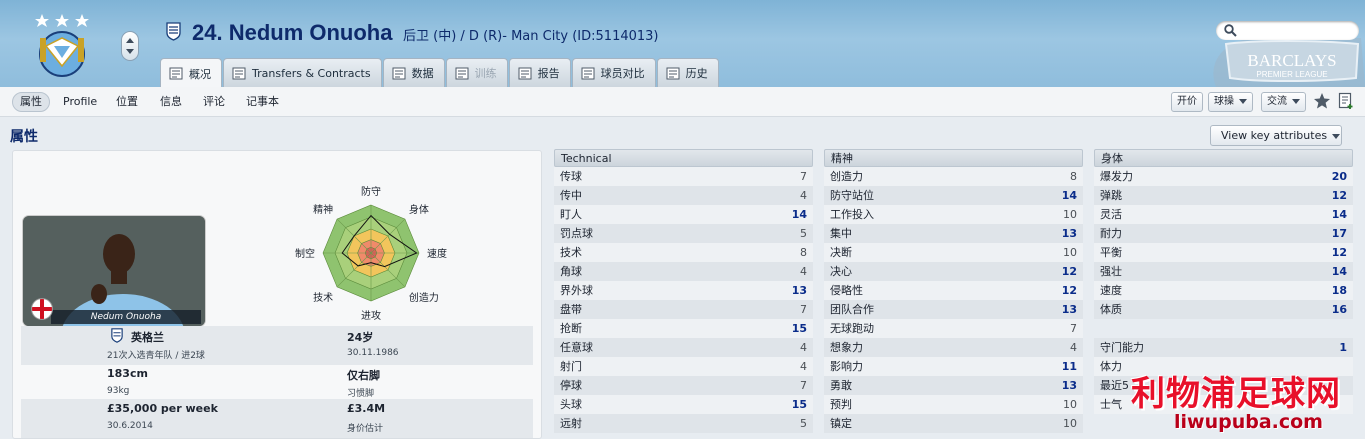 The image size is (1365, 439). I want to click on tab-bar-chart: 数据, so click(413, 72).